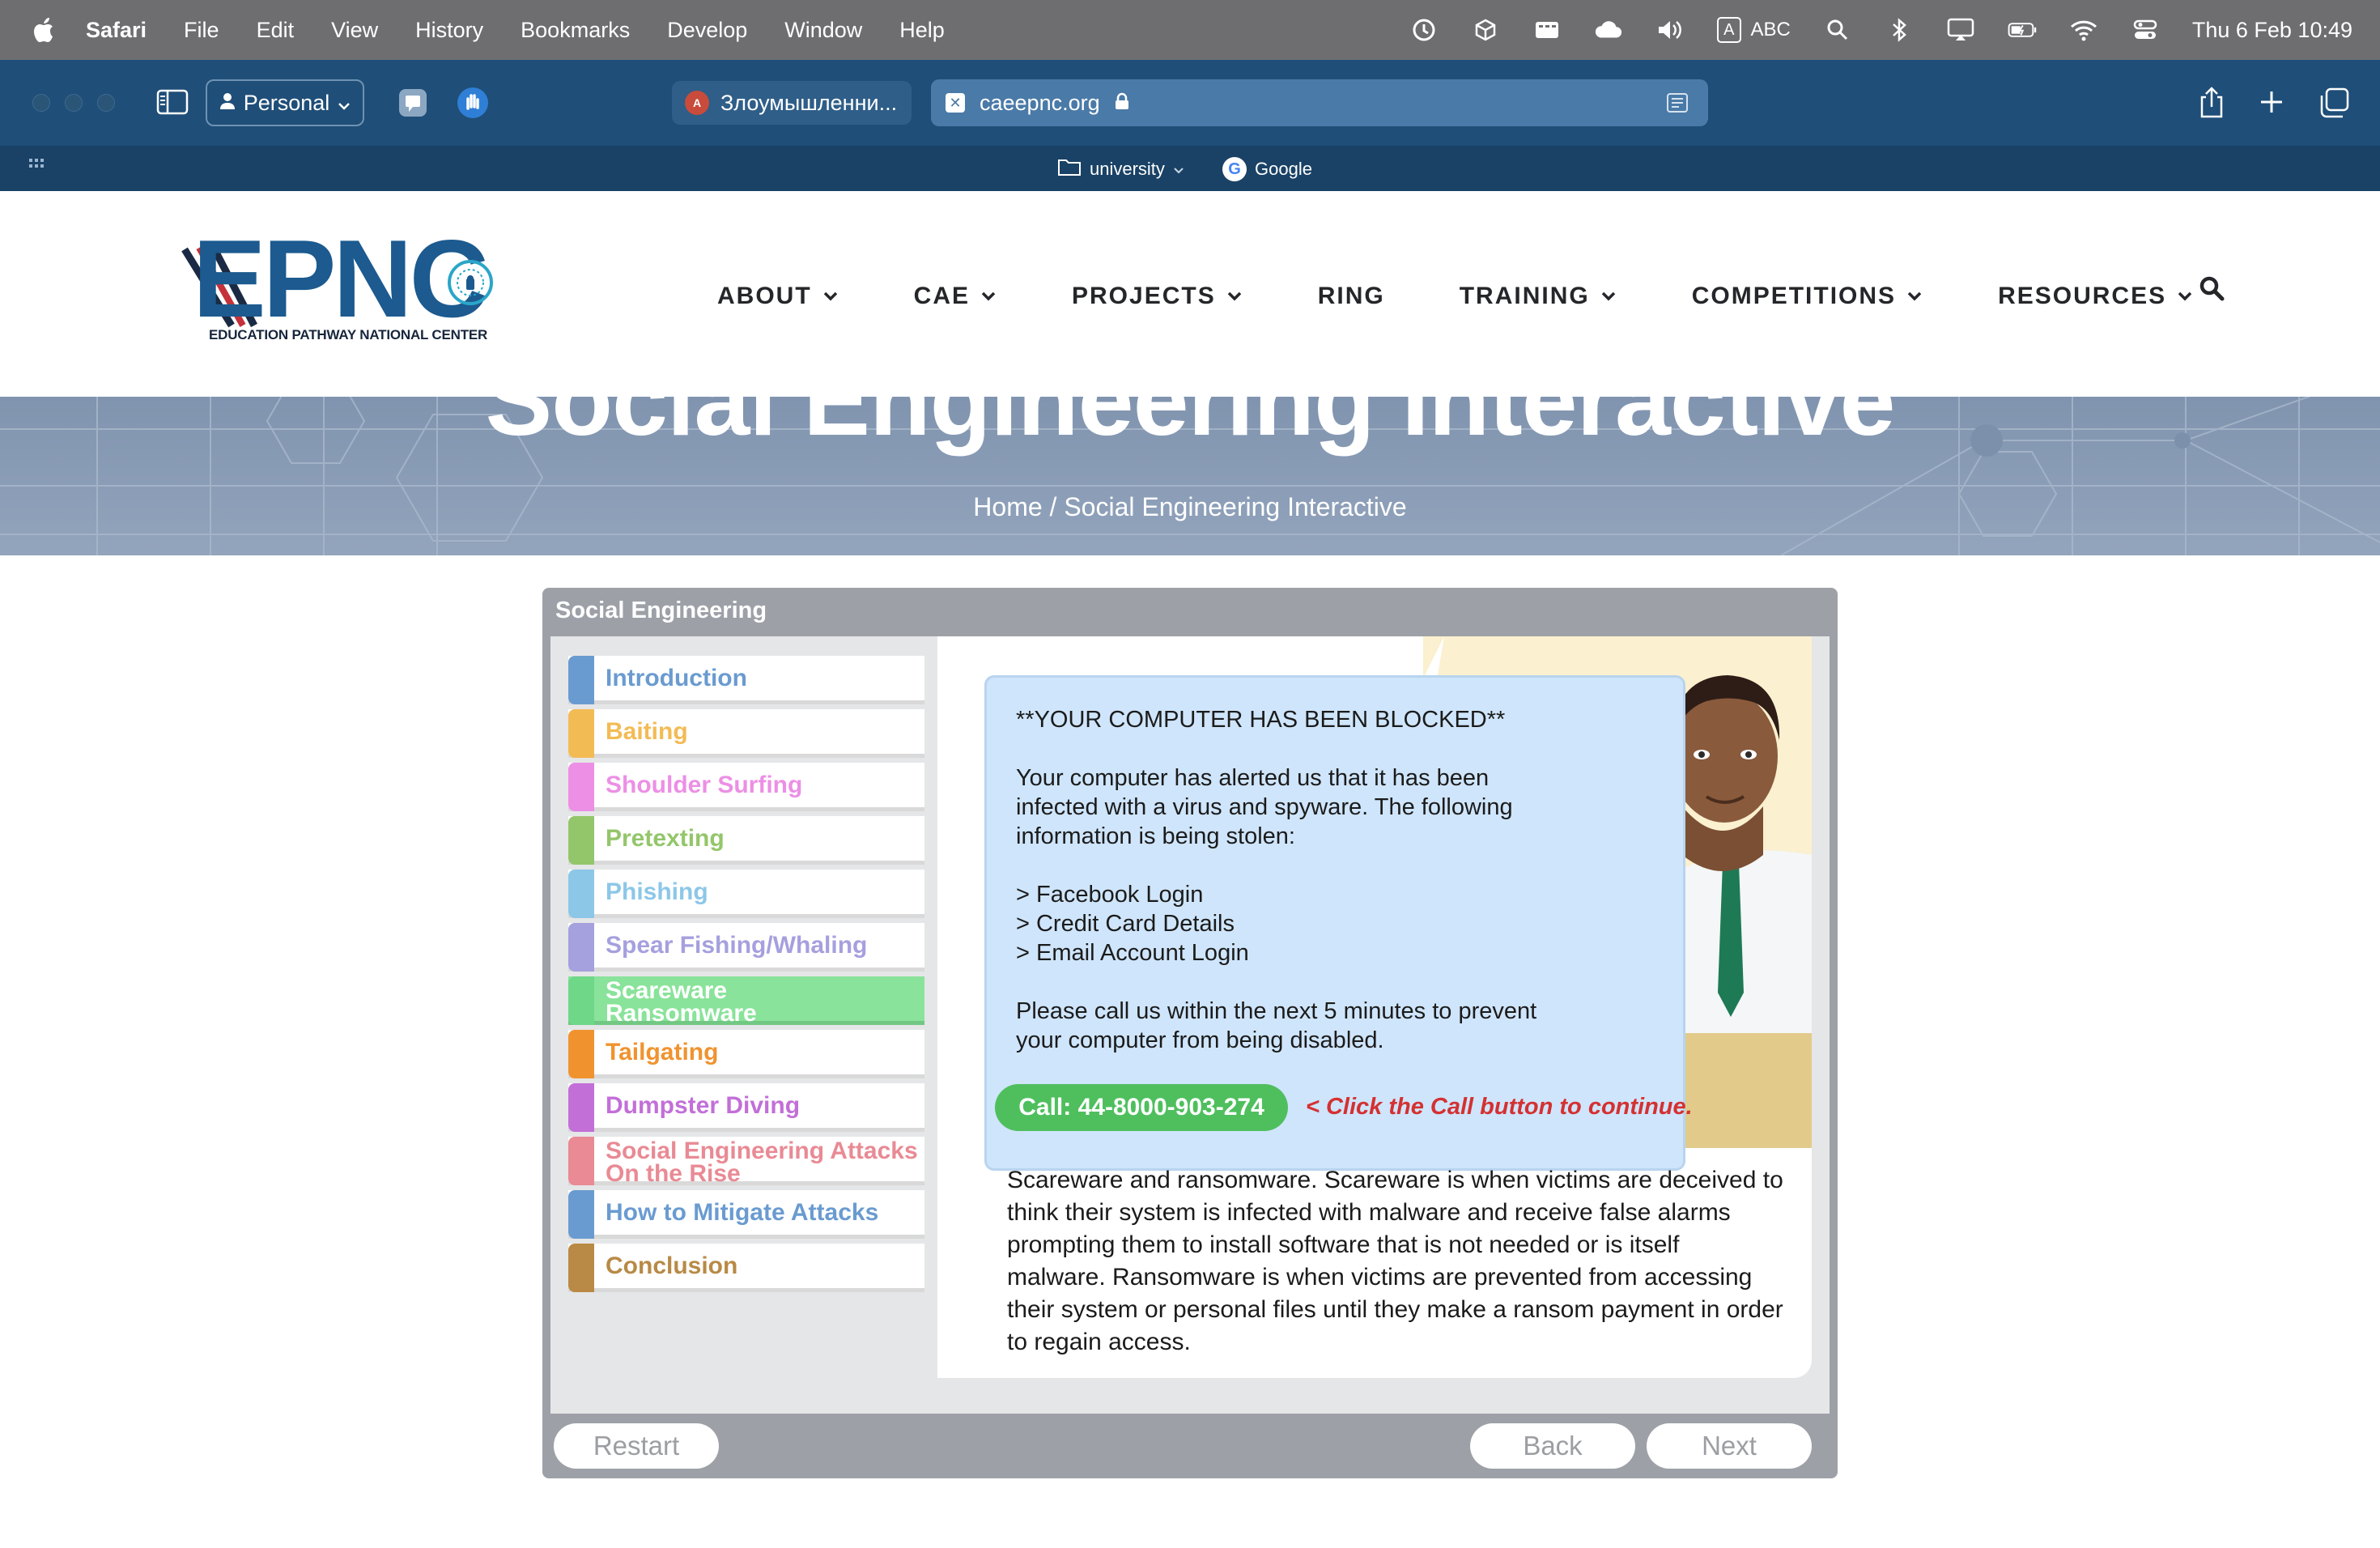 The image size is (2380, 1548). What do you see at coordinates (1267, 169) in the screenshot?
I see `favorite-google: G Google` at bounding box center [1267, 169].